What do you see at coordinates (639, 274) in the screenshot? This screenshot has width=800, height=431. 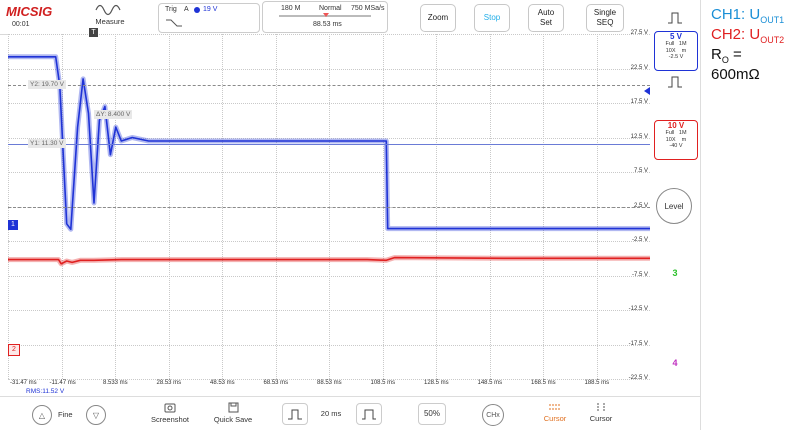 I see `y-tick-label: -7.5 V` at bounding box center [639, 274].